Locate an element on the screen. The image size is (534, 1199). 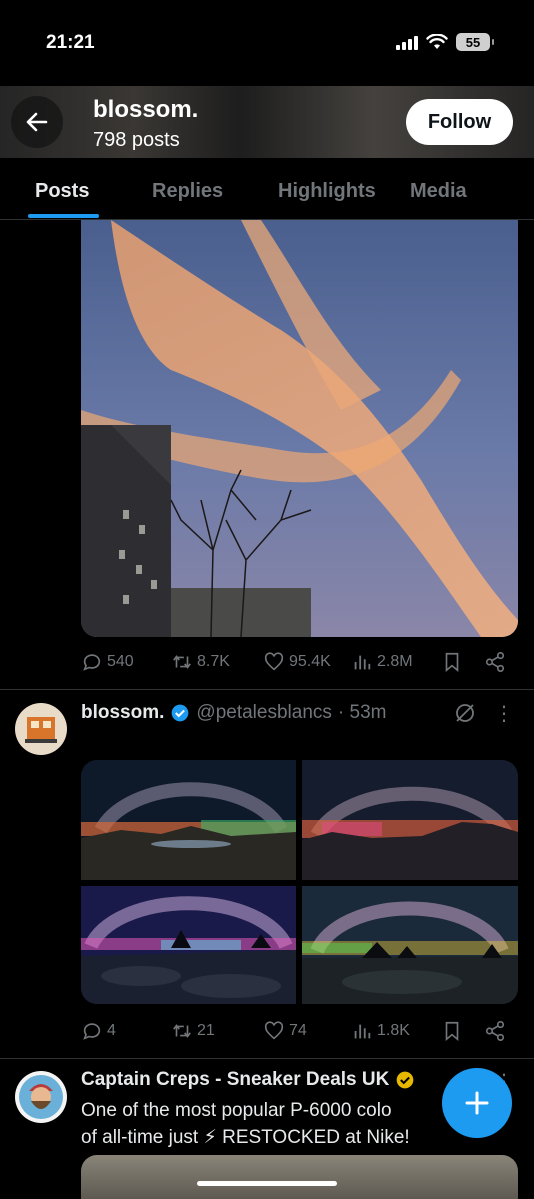
status-icons: 55 is located at coordinates (445, 42).